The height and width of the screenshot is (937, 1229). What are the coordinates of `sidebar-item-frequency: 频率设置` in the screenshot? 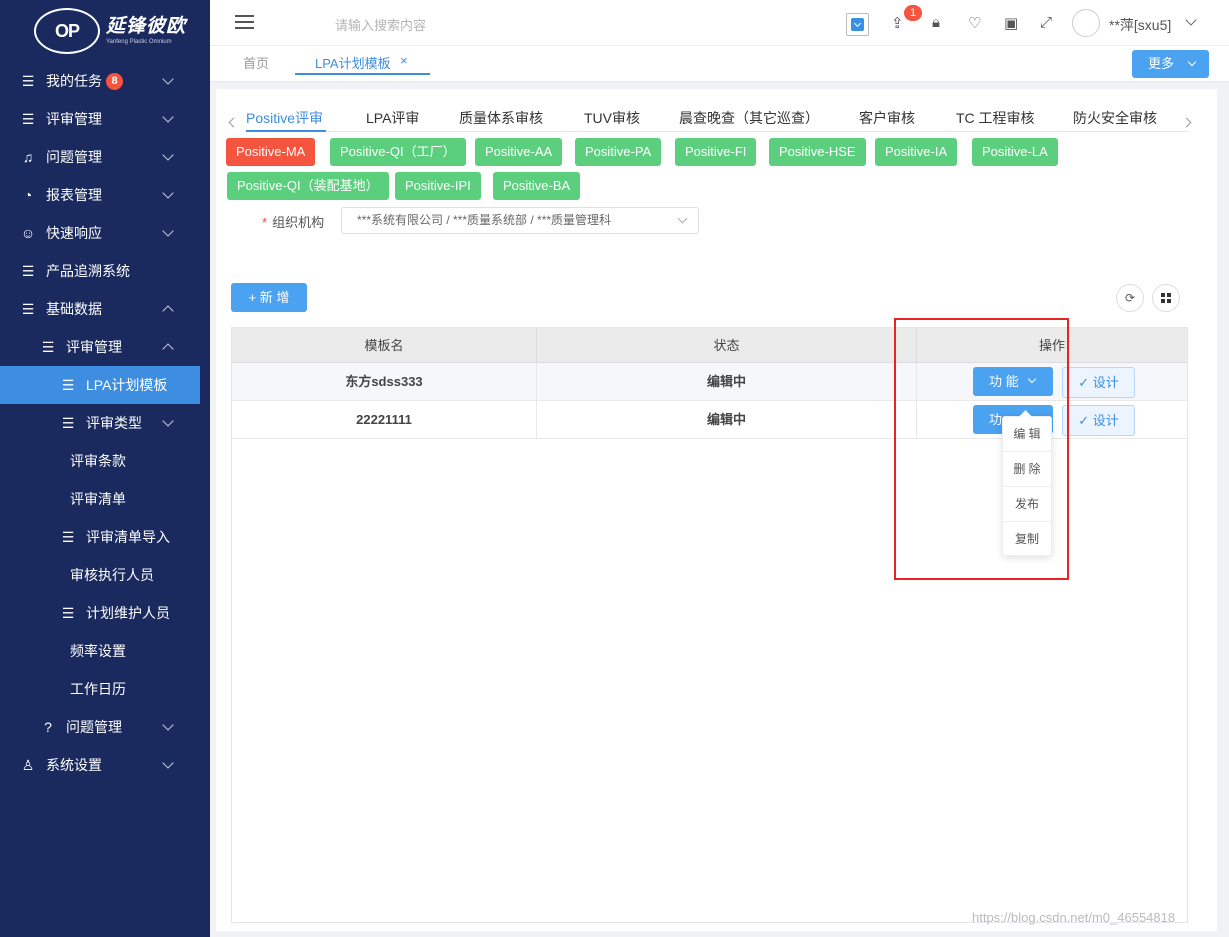 It's located at (105, 651).